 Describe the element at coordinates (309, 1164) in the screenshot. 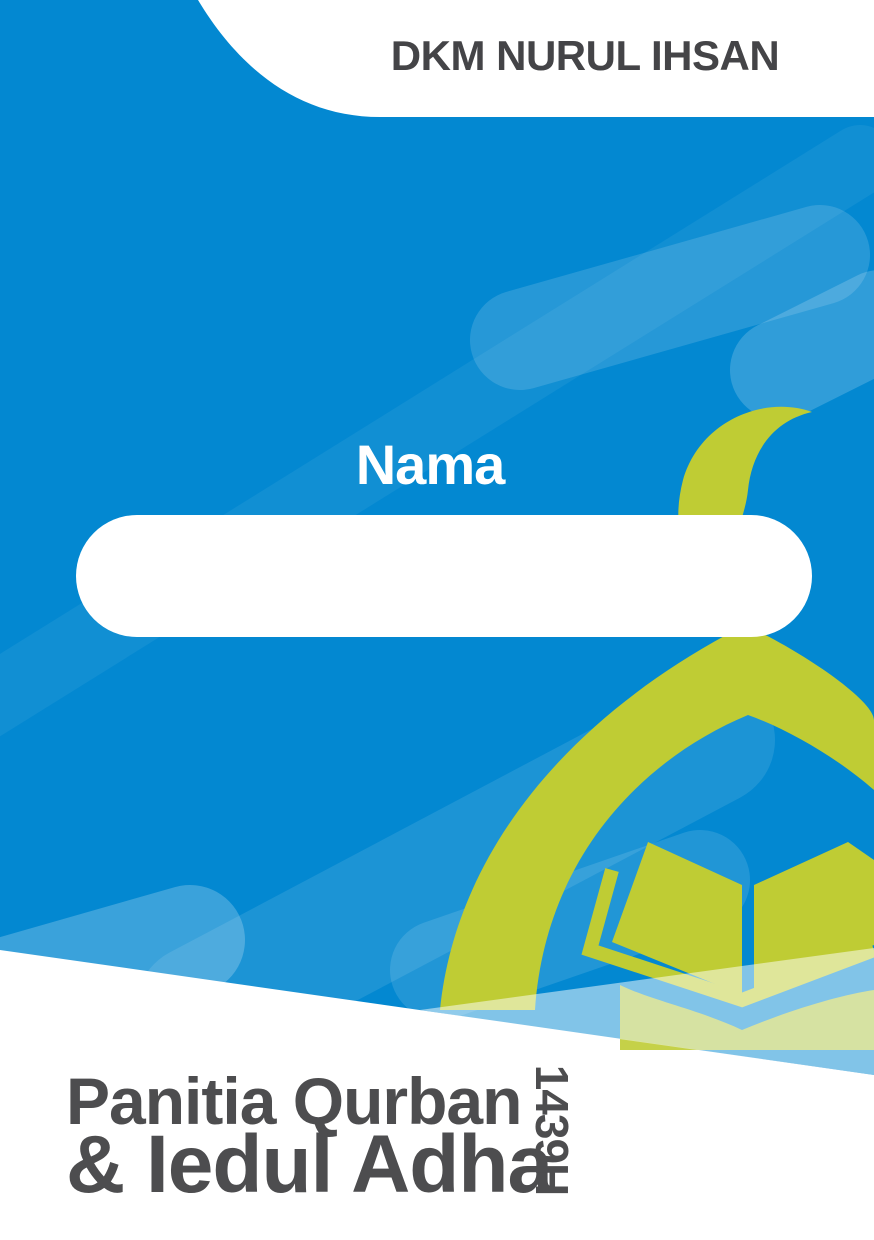

I see `event-title-line2: & Iedul Adha` at that location.